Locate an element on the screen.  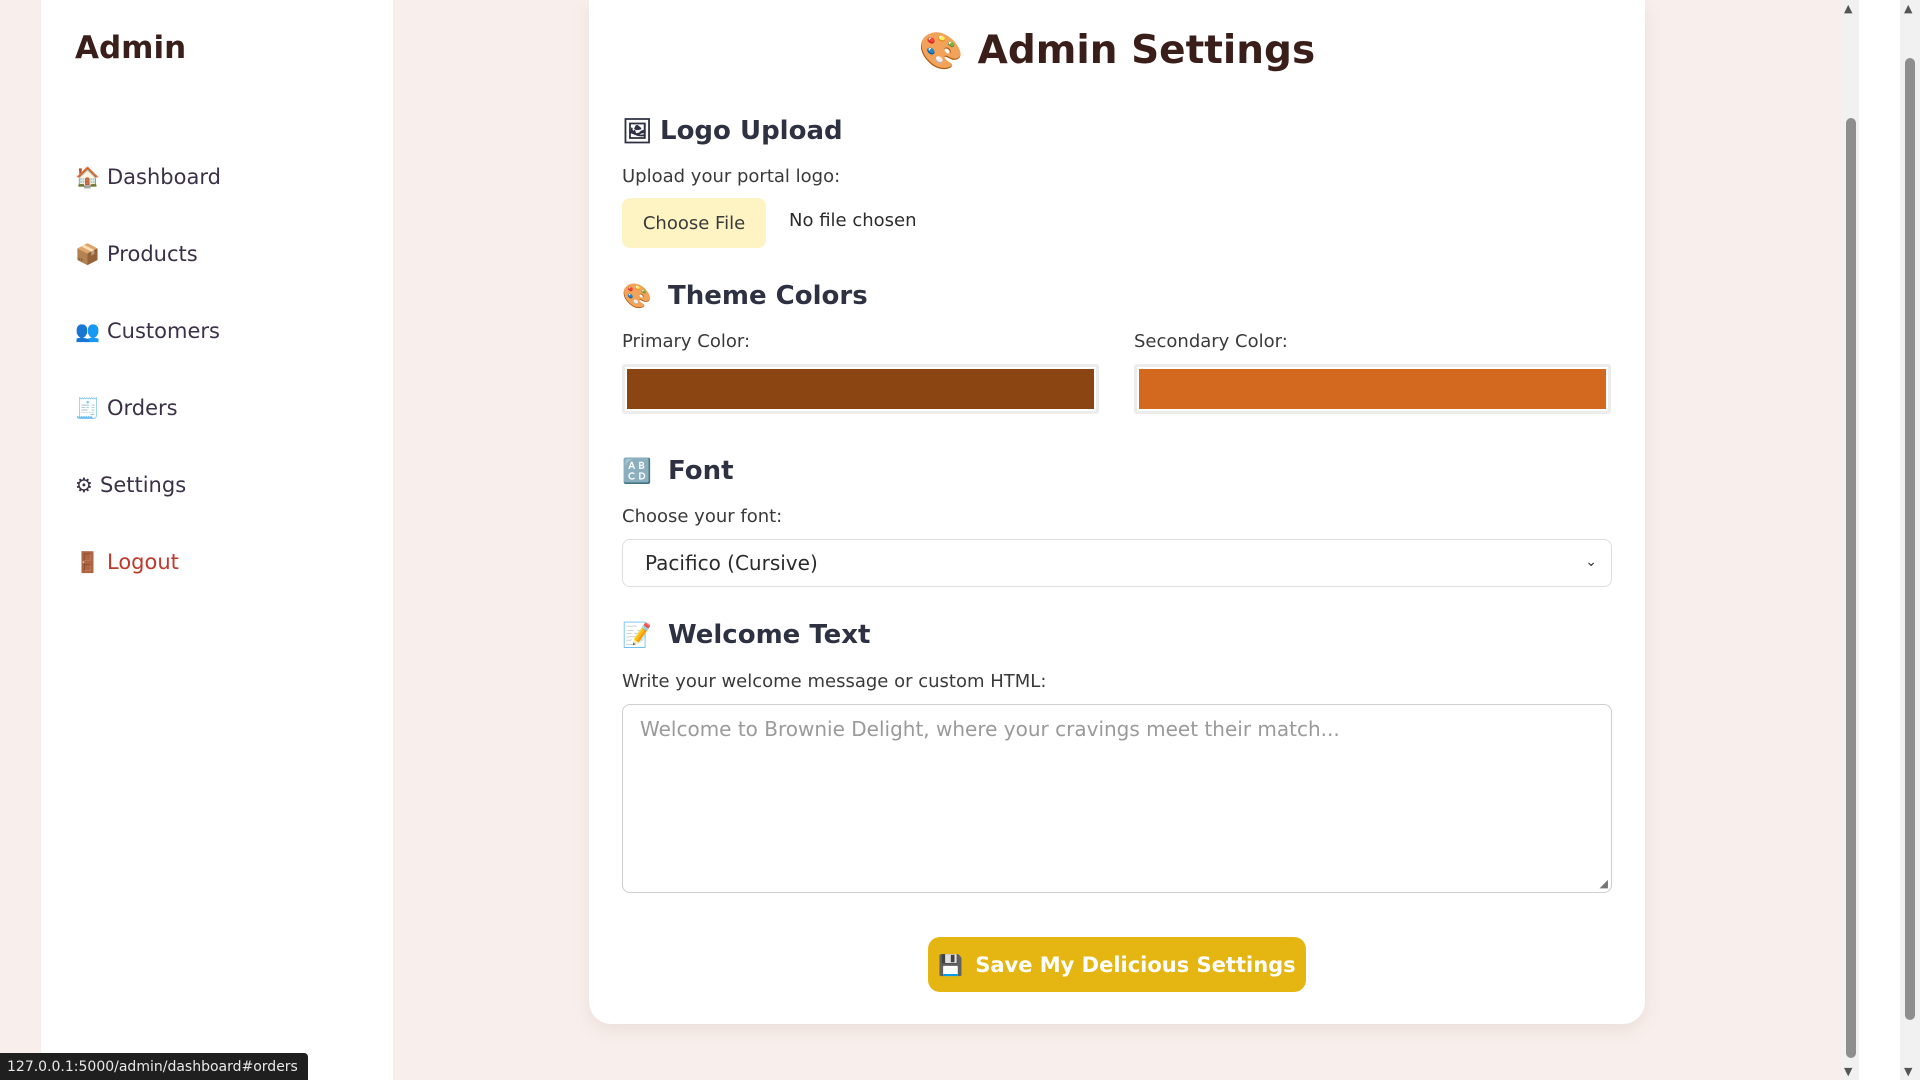
sidebar-item-label: Products is located at coordinates (152, 254).